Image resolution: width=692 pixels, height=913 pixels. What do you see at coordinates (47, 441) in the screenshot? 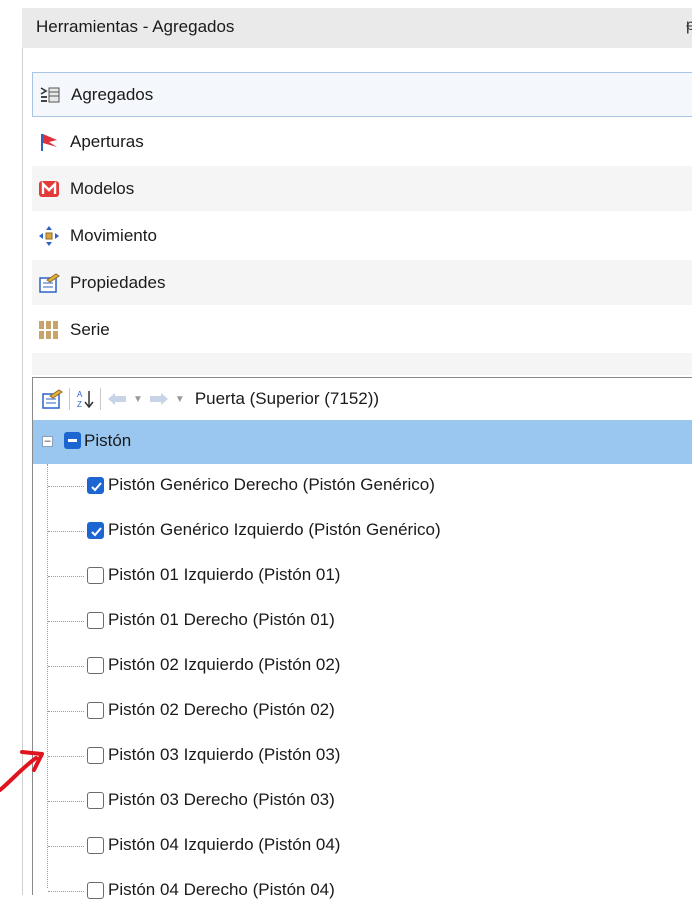
I see `collapse-icon: –` at bounding box center [47, 441].